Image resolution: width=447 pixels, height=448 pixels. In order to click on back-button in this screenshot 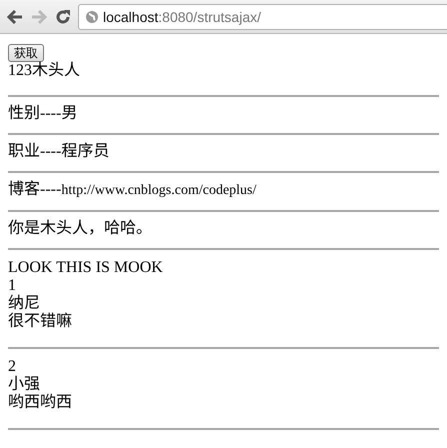, I will do `click(15, 17)`.